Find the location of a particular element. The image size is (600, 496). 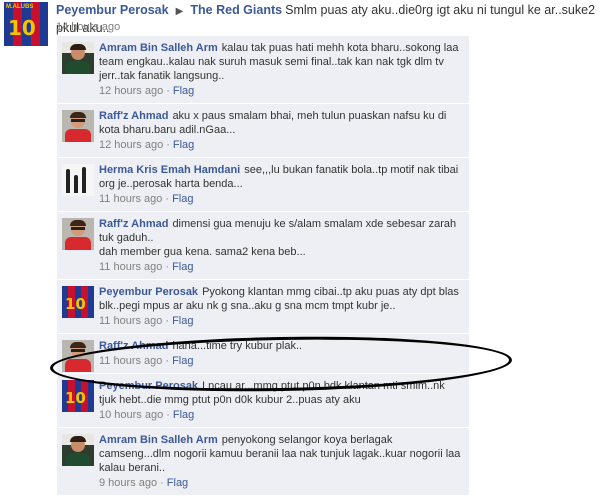

post-author-avatar: M.ALUBS 10 is located at coordinates (26, 24).